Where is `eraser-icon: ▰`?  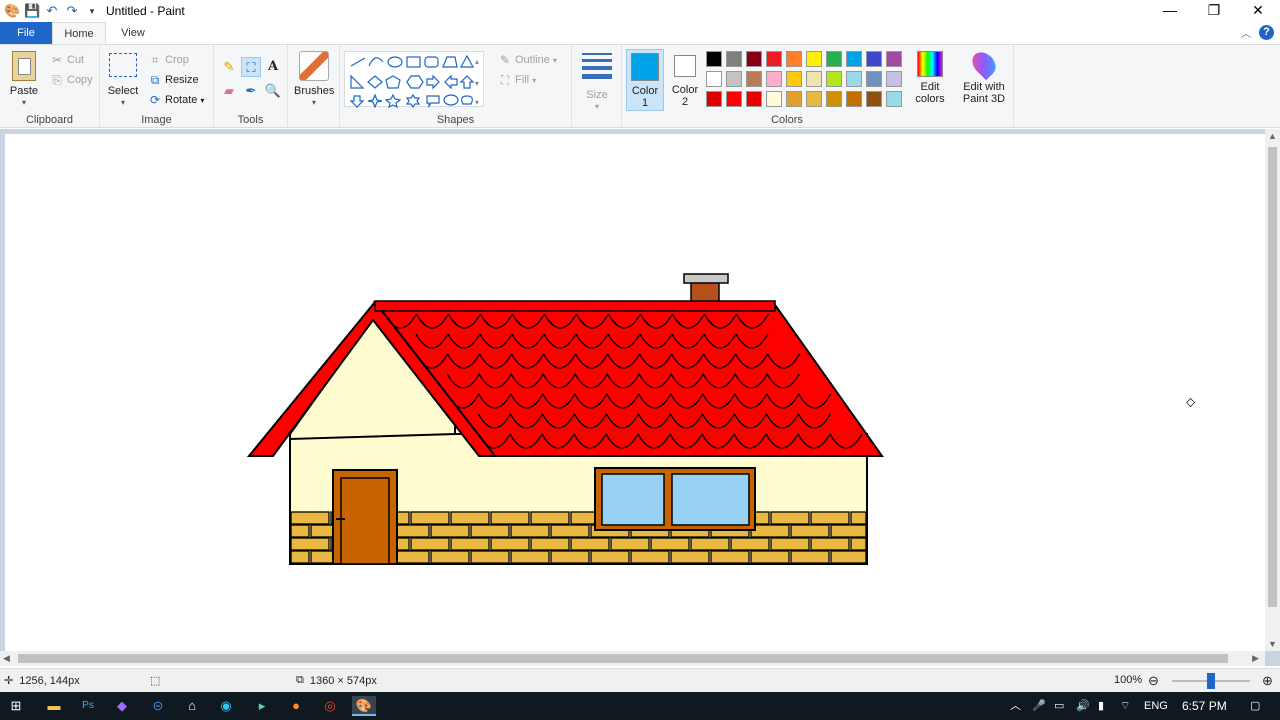 eraser-icon: ▰ is located at coordinates (229, 91).